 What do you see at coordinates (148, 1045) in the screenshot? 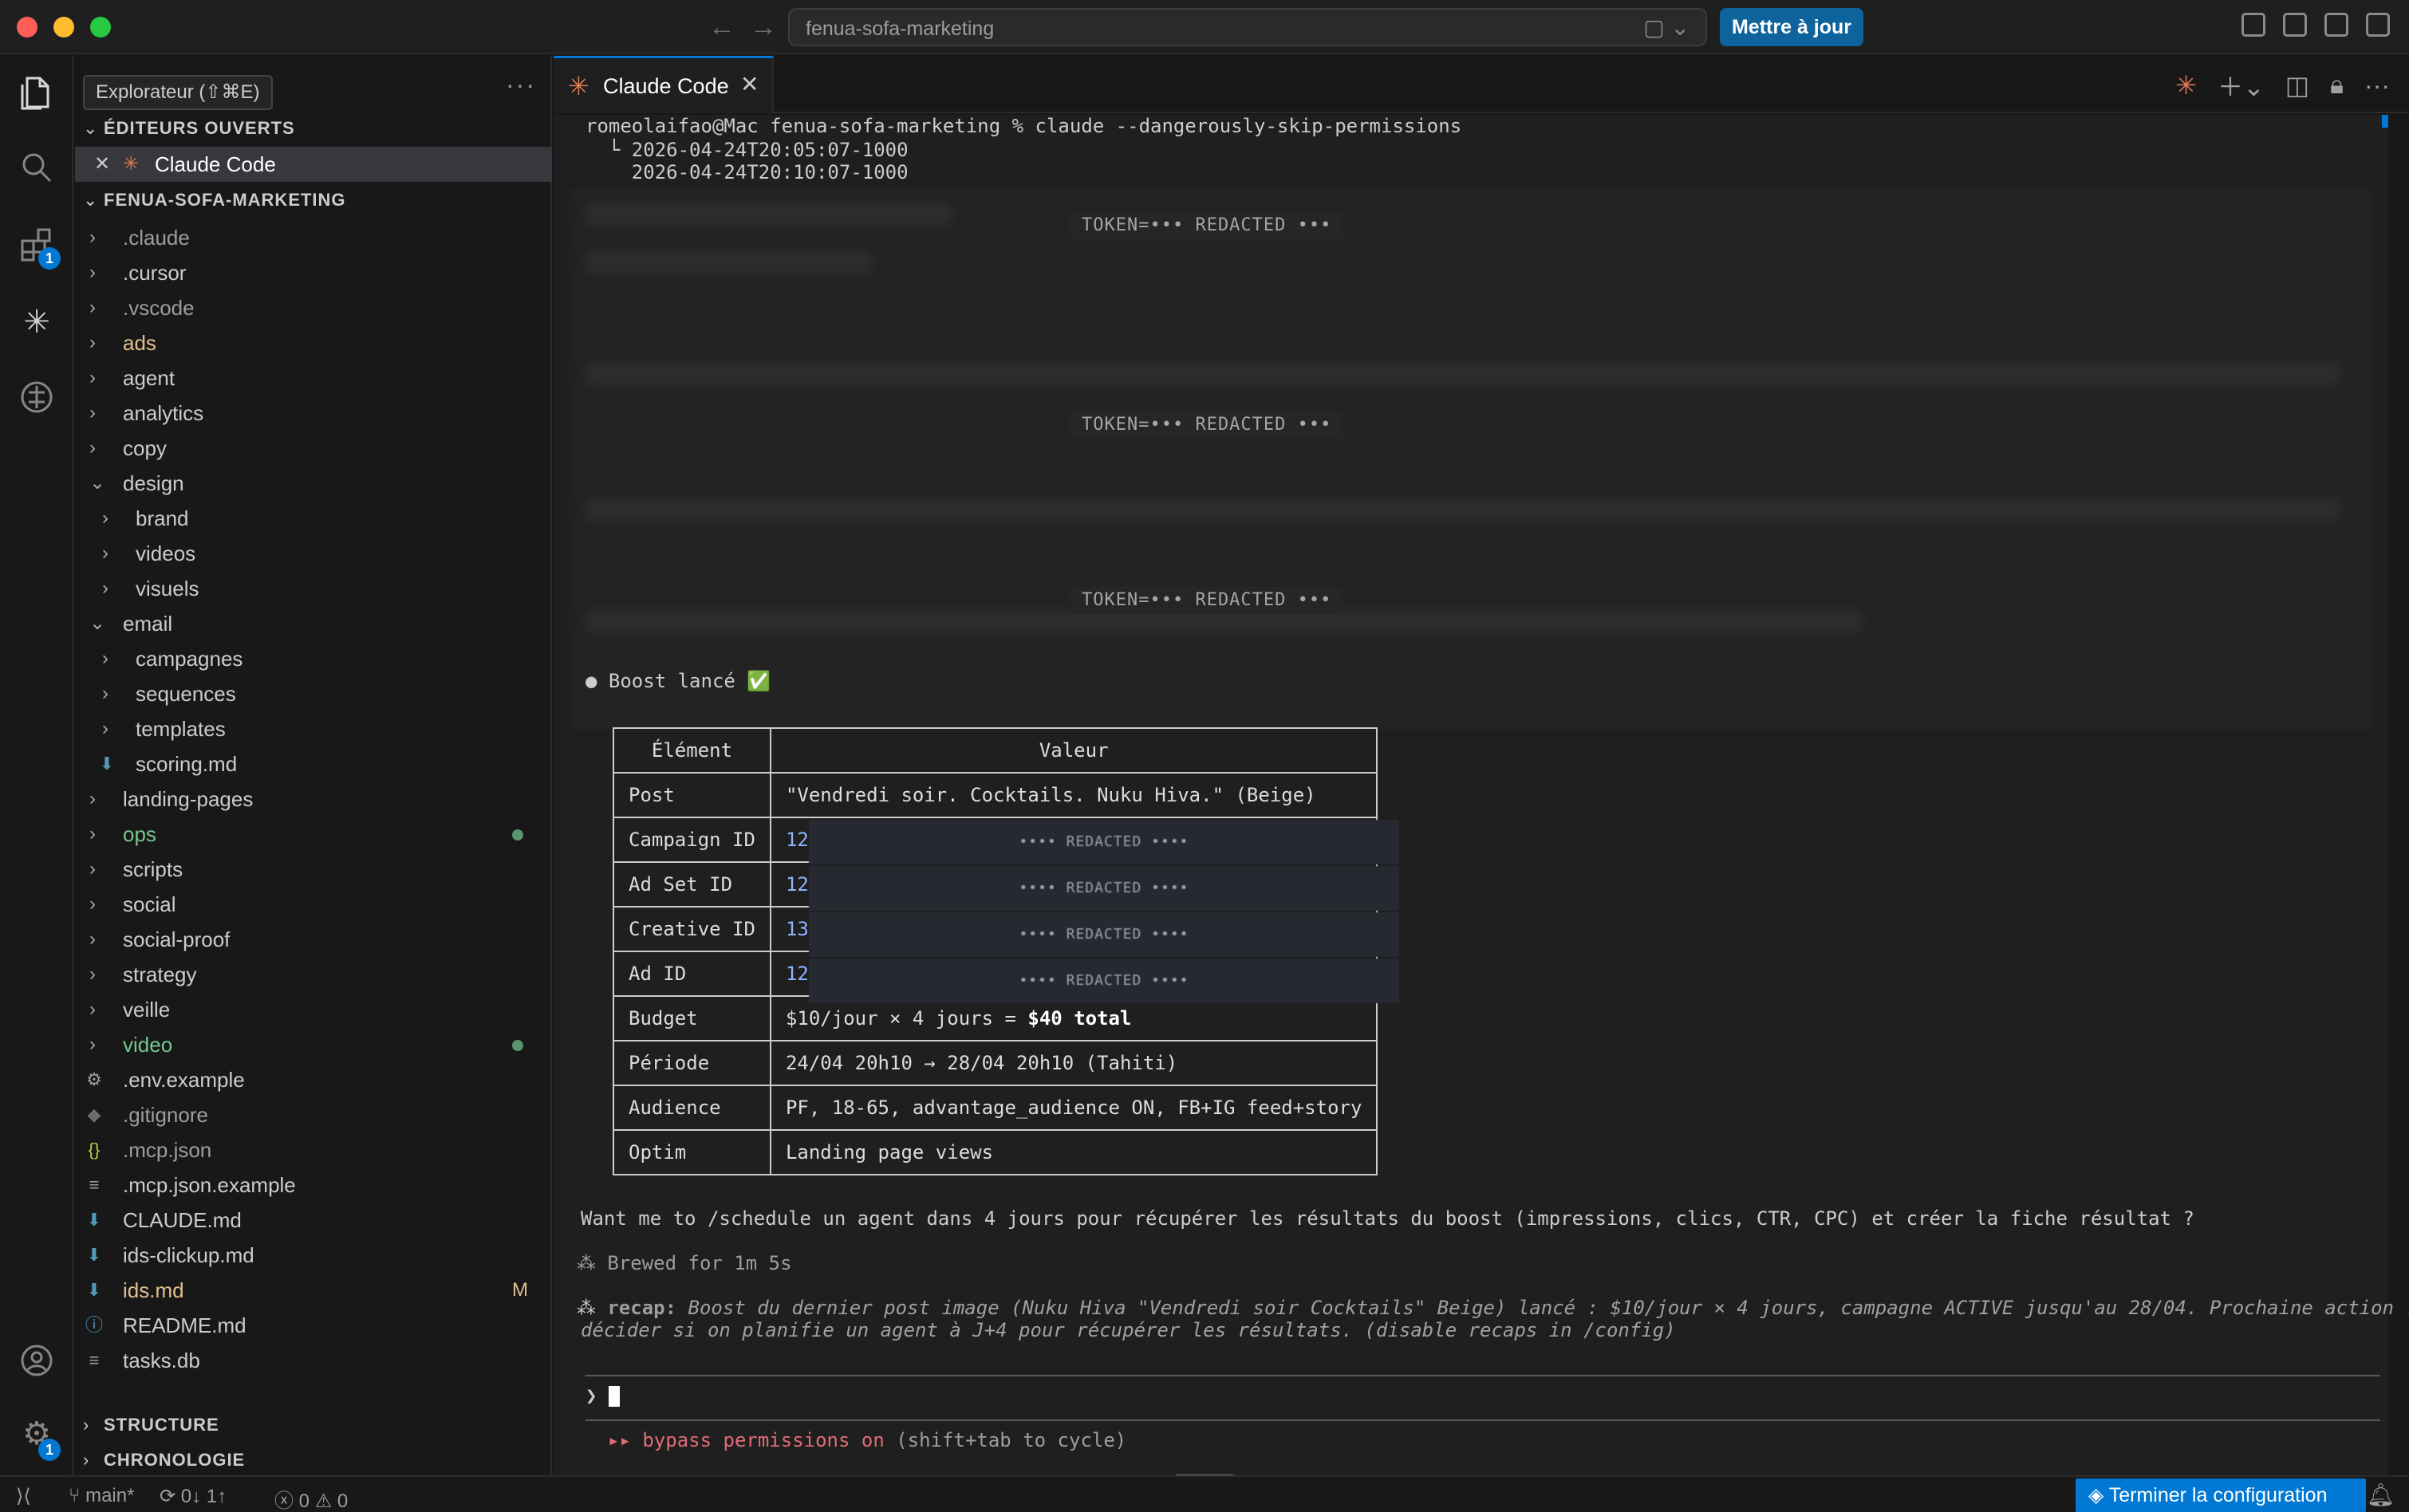
I see `tree-item-label: video` at bounding box center [148, 1045].